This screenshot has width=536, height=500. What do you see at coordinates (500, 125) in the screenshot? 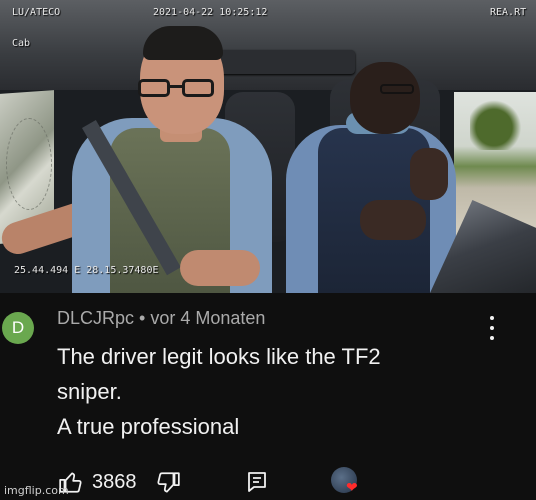
I see `tree-outside` at bounding box center [500, 125].